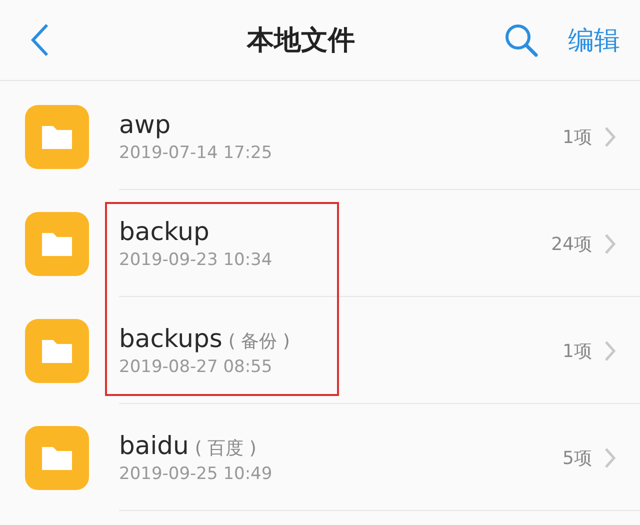 The image size is (640, 525). Describe the element at coordinates (145, 124) in the screenshot. I see `folder-name: awp` at that location.